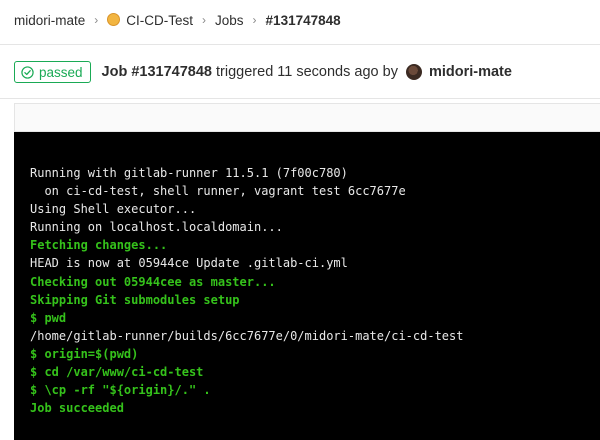 The image size is (600, 440). I want to click on breadcrumb-current-job: #131747848, so click(303, 20).